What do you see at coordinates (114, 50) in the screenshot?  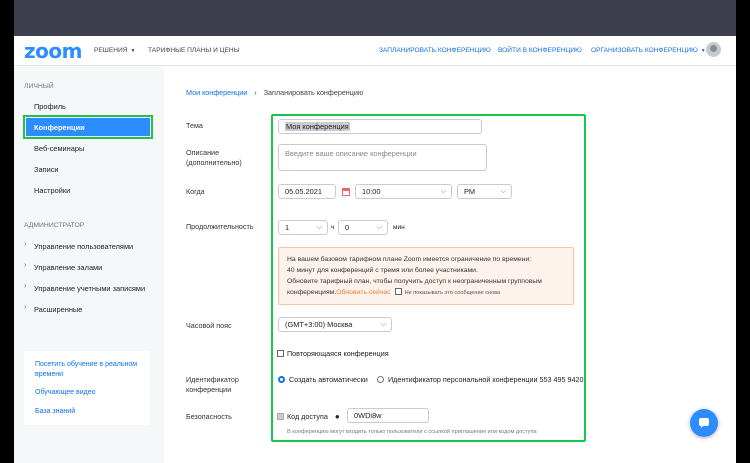 I see `nav-solutions: РЕШЕНИЯ ▼` at bounding box center [114, 50].